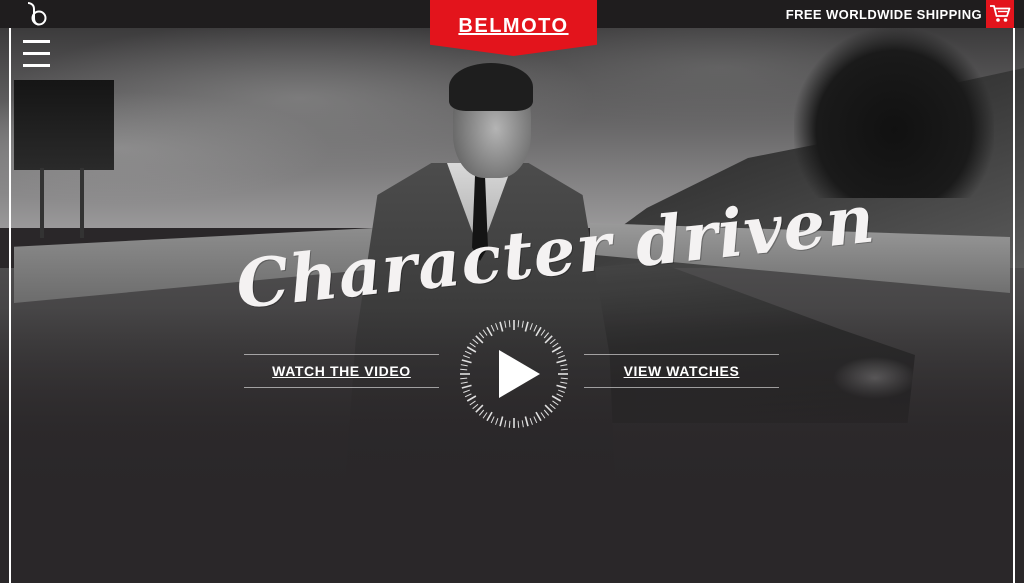 The height and width of the screenshot is (583, 1024). I want to click on hamburger-menu-icon, so click(36, 54).